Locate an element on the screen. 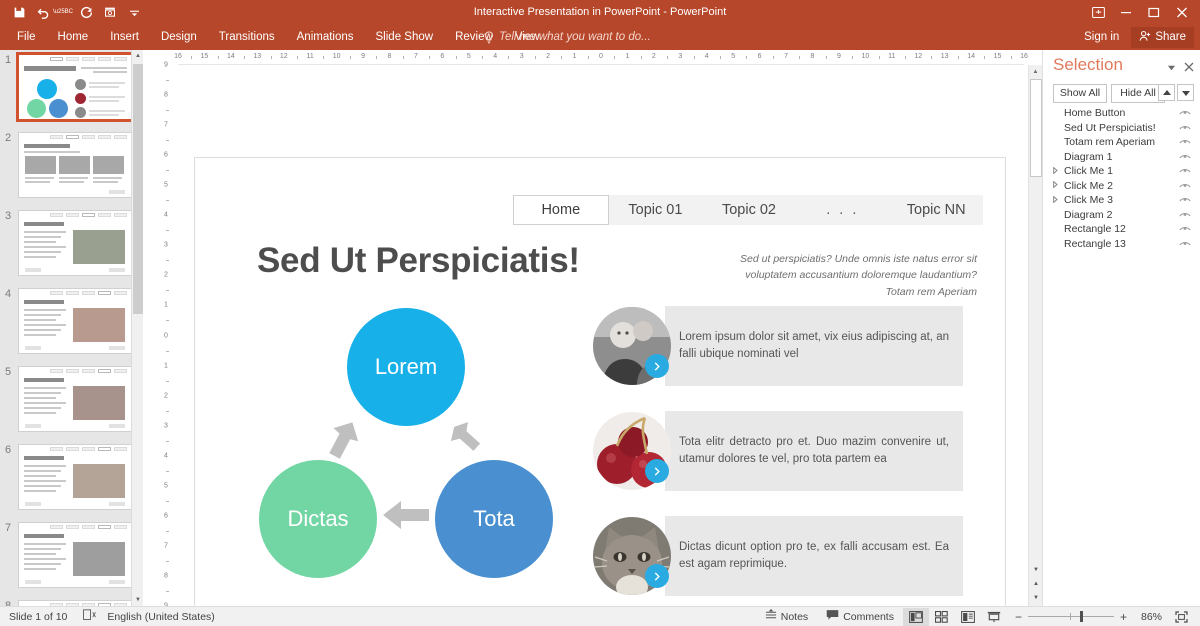  slide-thumbnail-row: 7 is located at coordinates (71, 558).